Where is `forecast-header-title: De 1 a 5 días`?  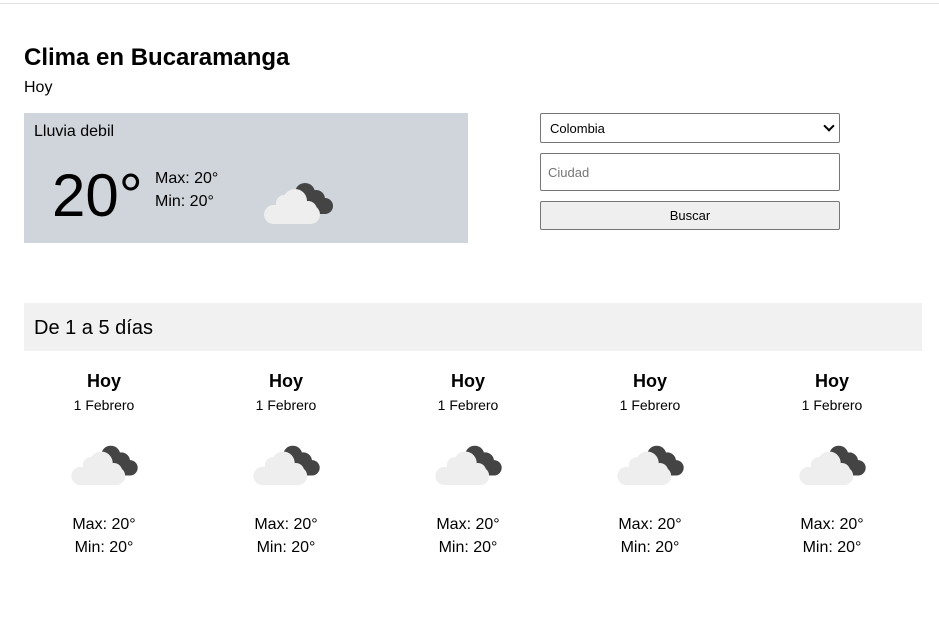 forecast-header-title: De 1 a 5 días is located at coordinates (93, 328).